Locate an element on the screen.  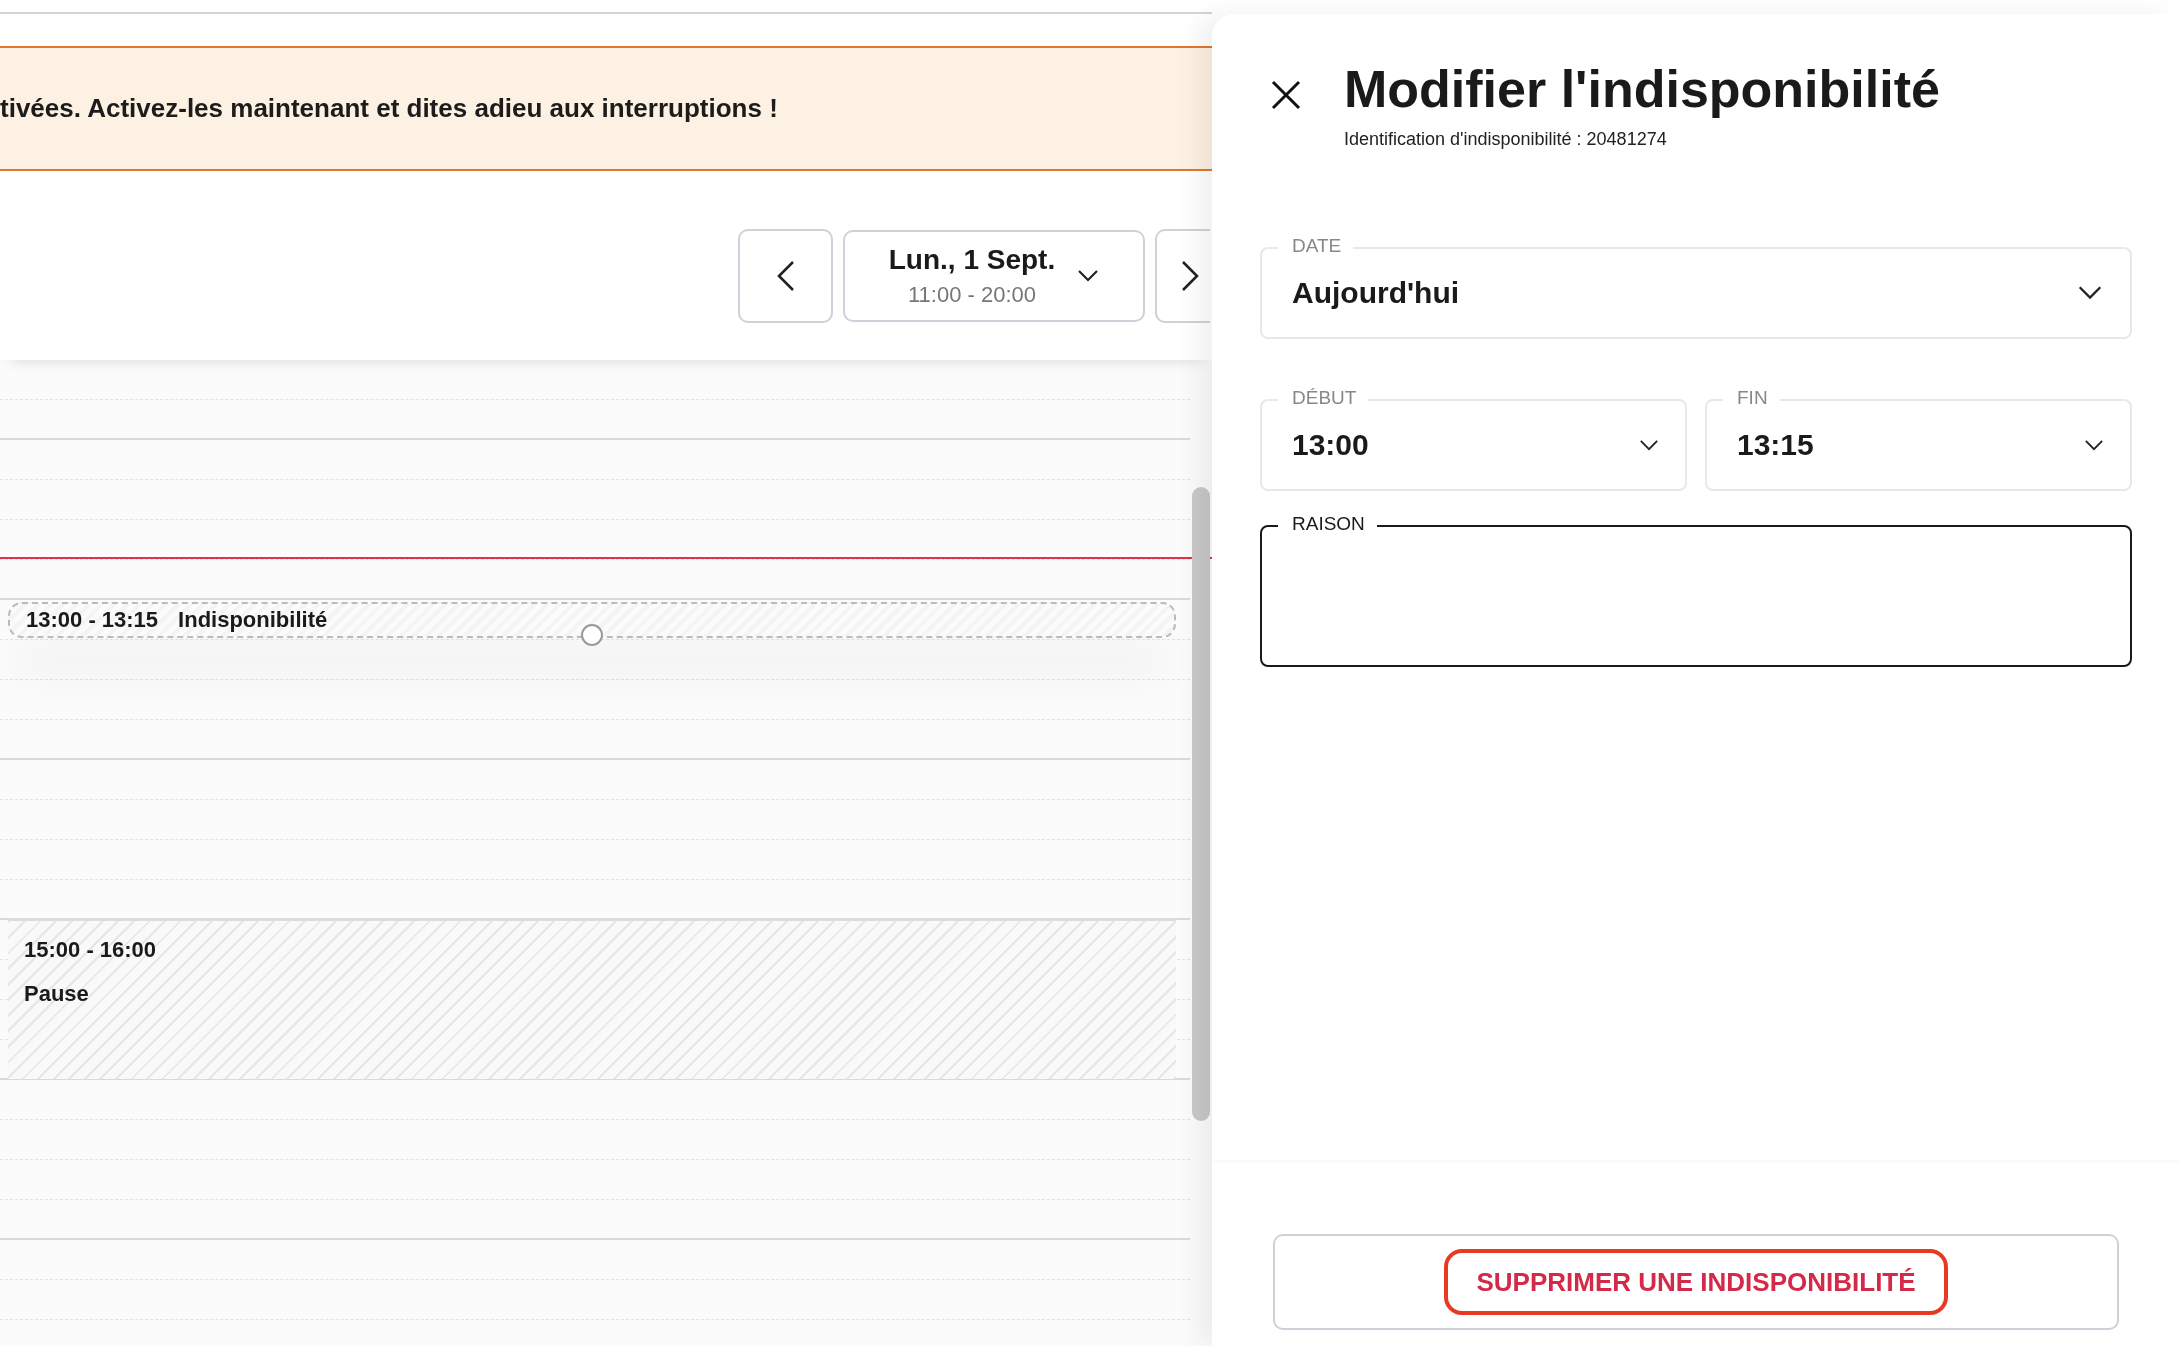
date-picker-button: Lun., 1 Sept. 11:00 - 20:00 is located at coordinates (994, 275).